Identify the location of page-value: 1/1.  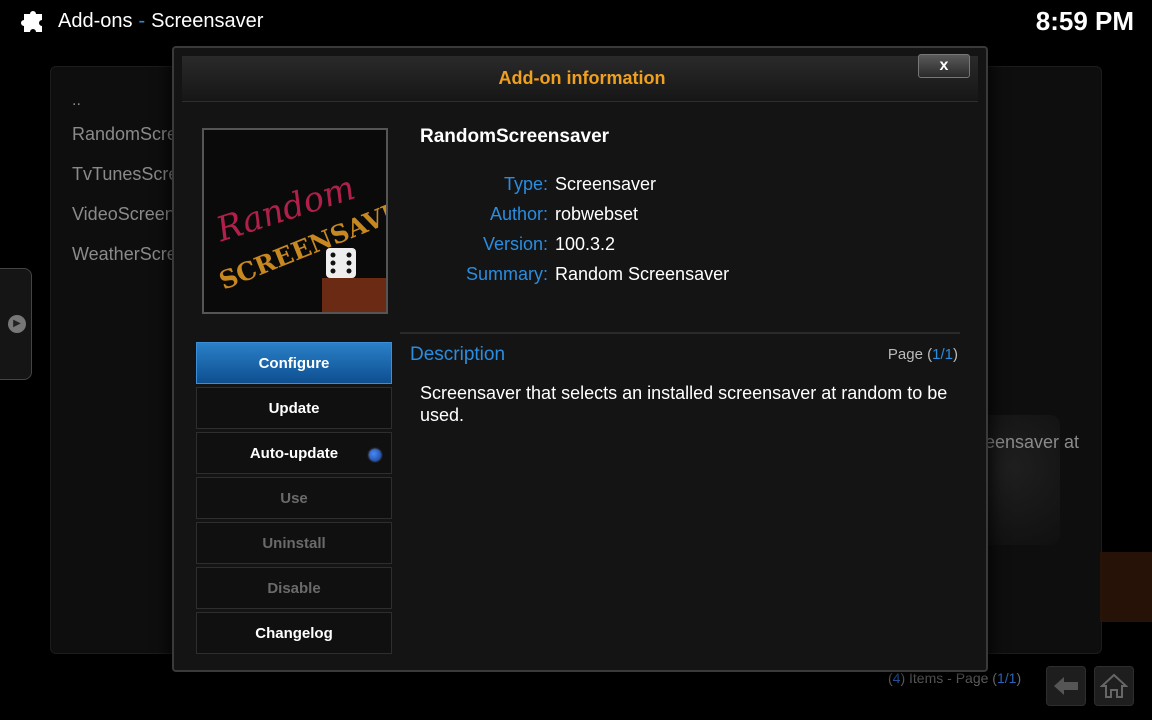
(942, 354).